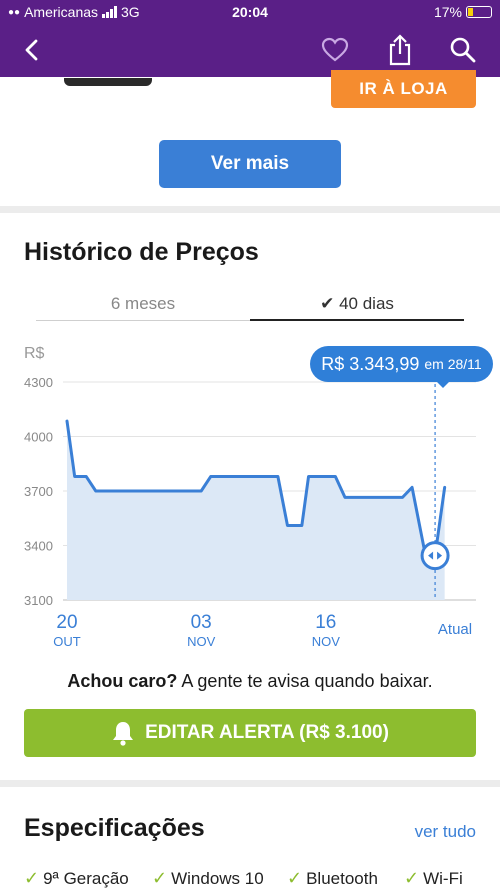 Image resolution: width=500 pixels, height=889 pixels. What do you see at coordinates (122, 681) in the screenshot?
I see `alert-prompt-bold: Achou caro?` at bounding box center [122, 681].